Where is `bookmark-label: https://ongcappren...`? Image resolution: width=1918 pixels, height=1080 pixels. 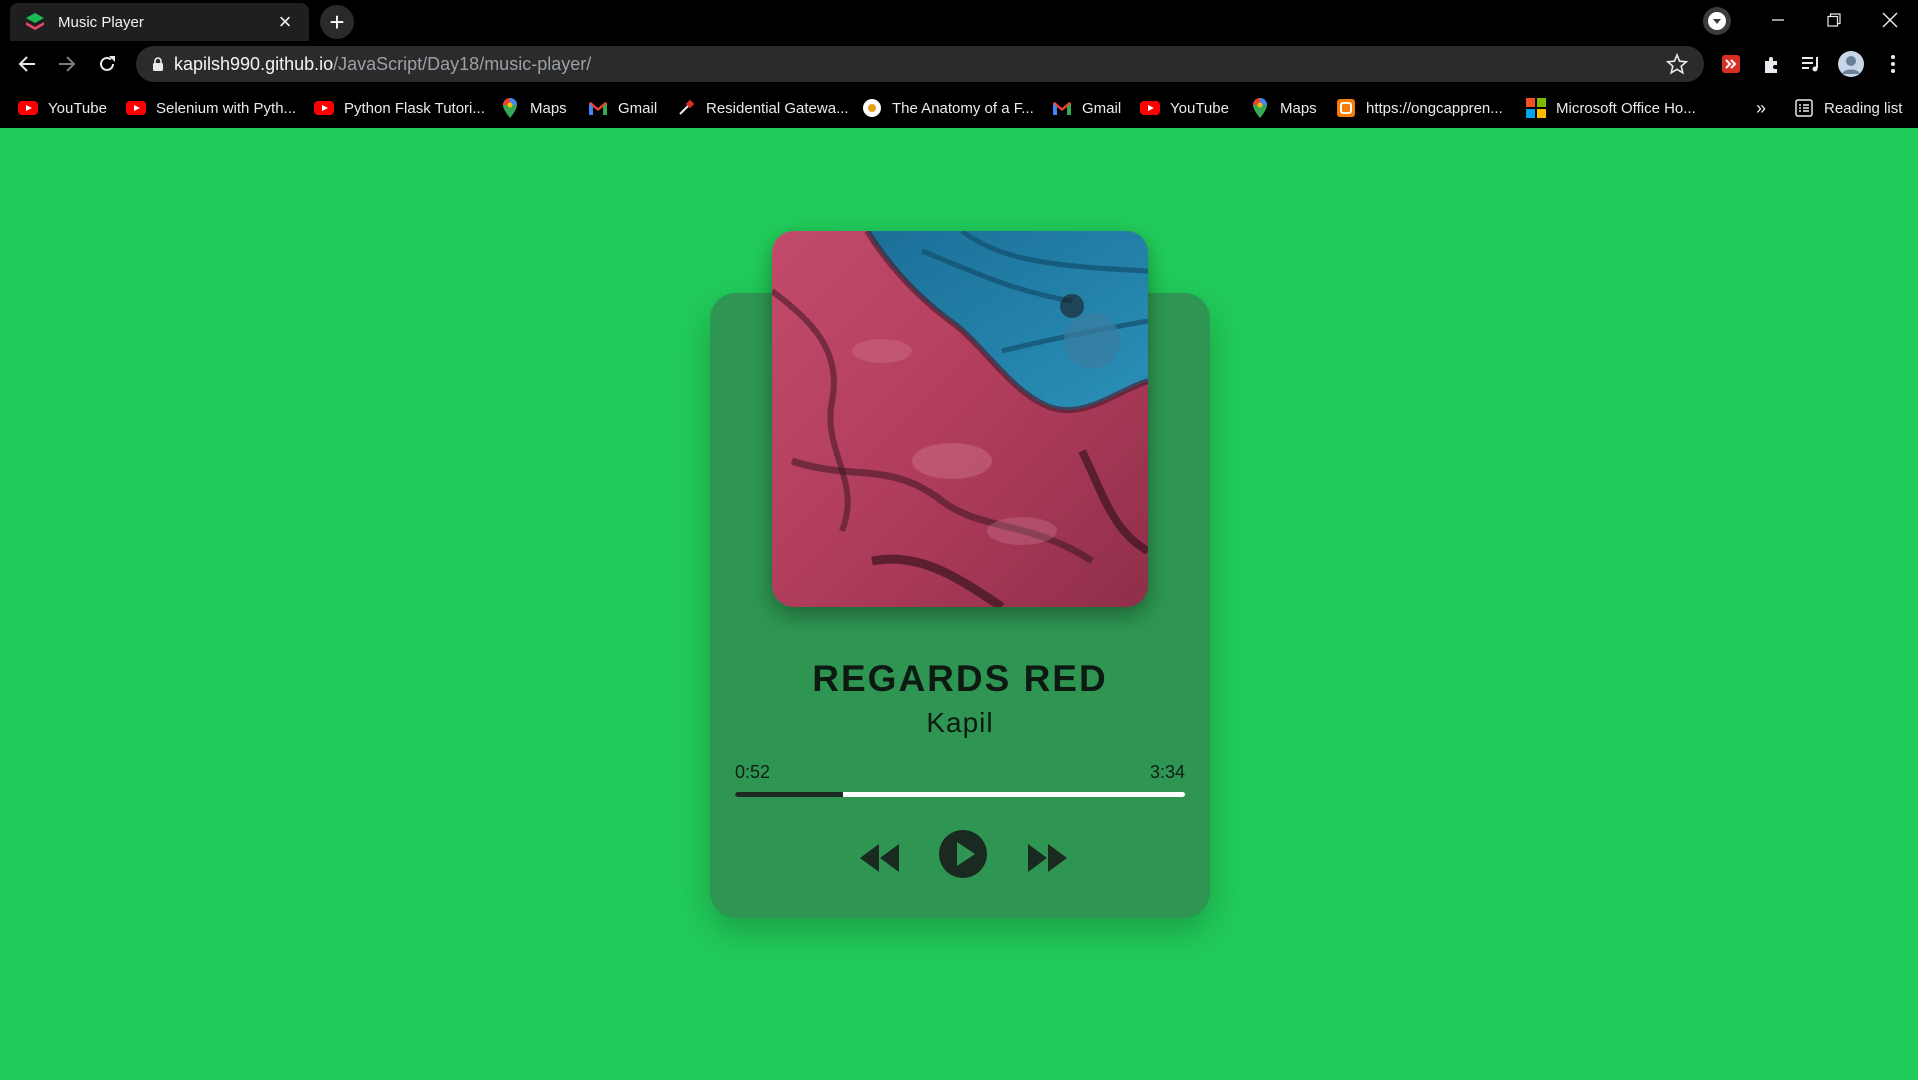
bookmark-label: https://ongcappren... is located at coordinates (1434, 108).